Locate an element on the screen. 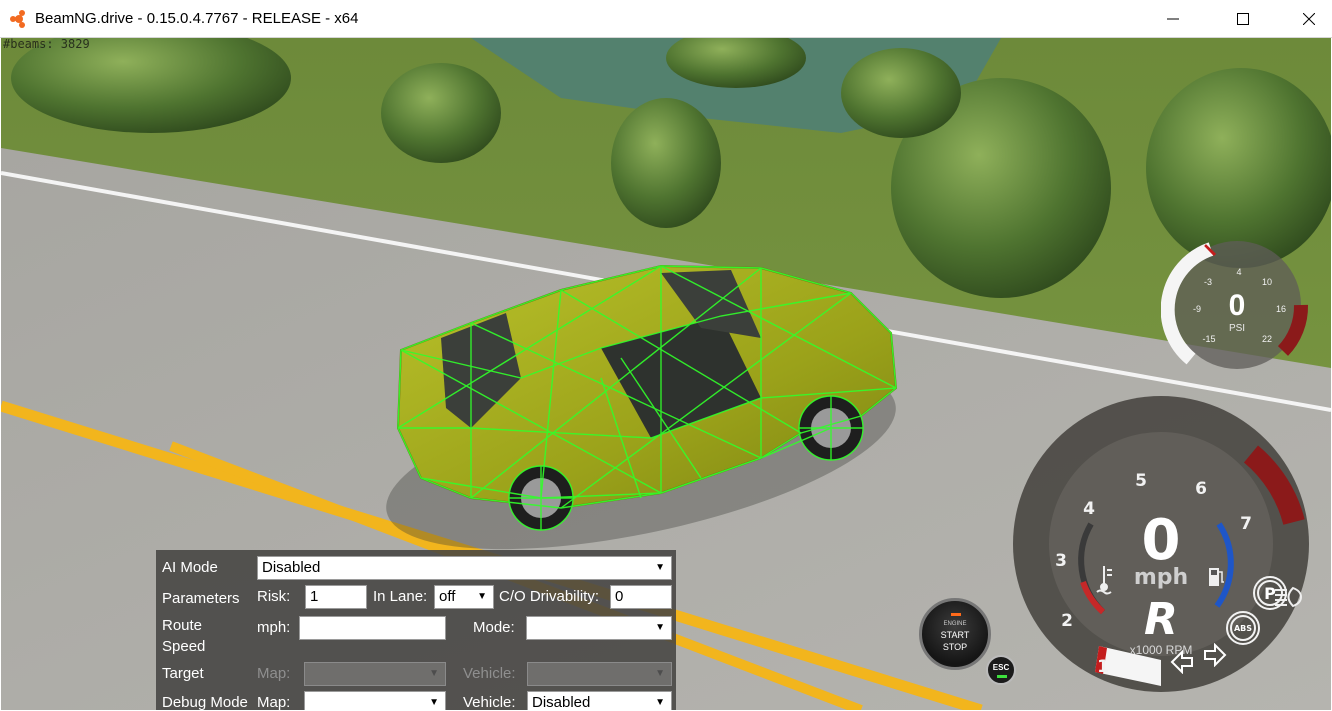 This screenshot has width=1332, height=711. route-speed-label-2: Speed is located at coordinates (184, 646).